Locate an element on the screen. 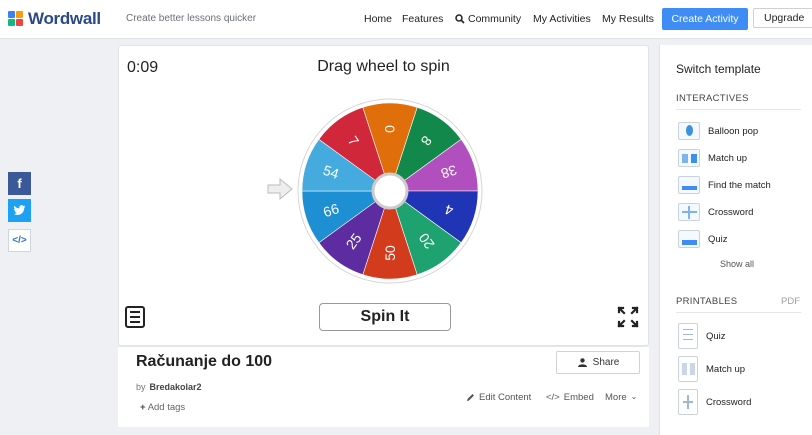  author-line: by Bredakolar2 is located at coordinates (169, 387).